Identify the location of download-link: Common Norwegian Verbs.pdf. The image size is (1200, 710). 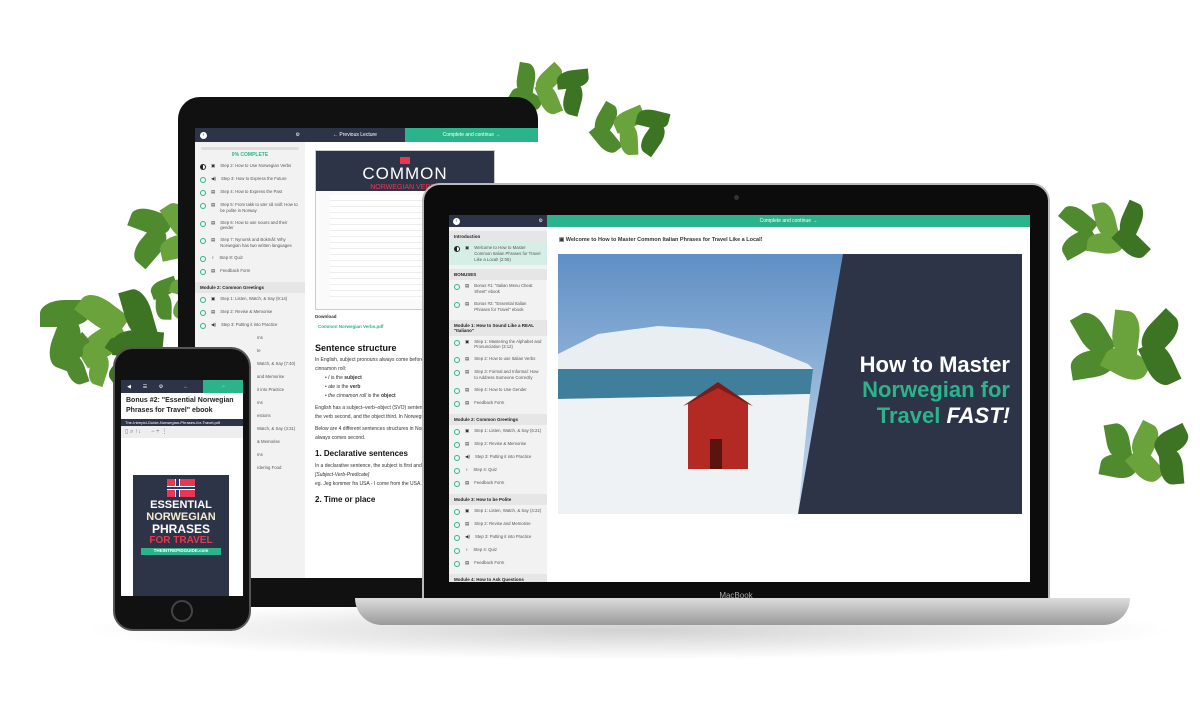
(351, 326).